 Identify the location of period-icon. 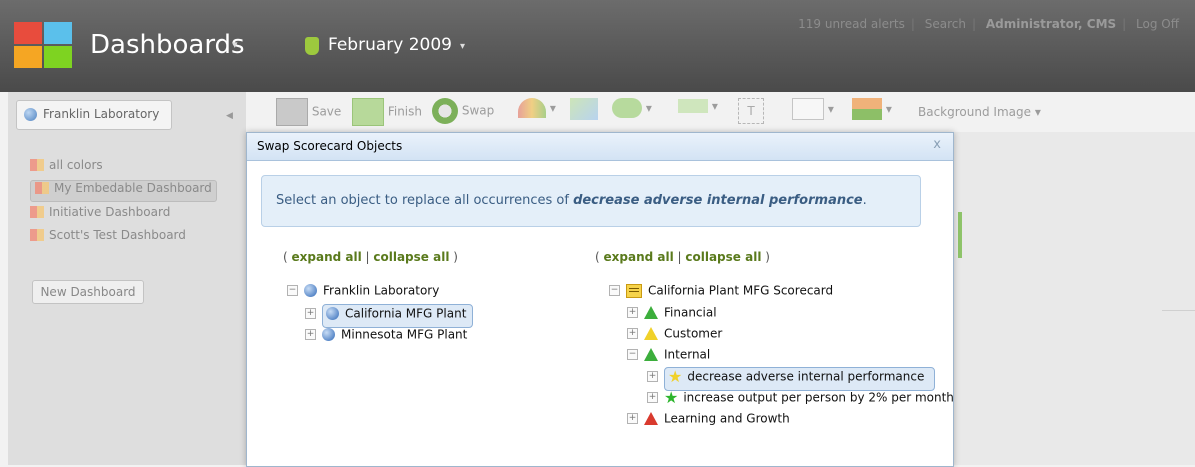
(312, 46).